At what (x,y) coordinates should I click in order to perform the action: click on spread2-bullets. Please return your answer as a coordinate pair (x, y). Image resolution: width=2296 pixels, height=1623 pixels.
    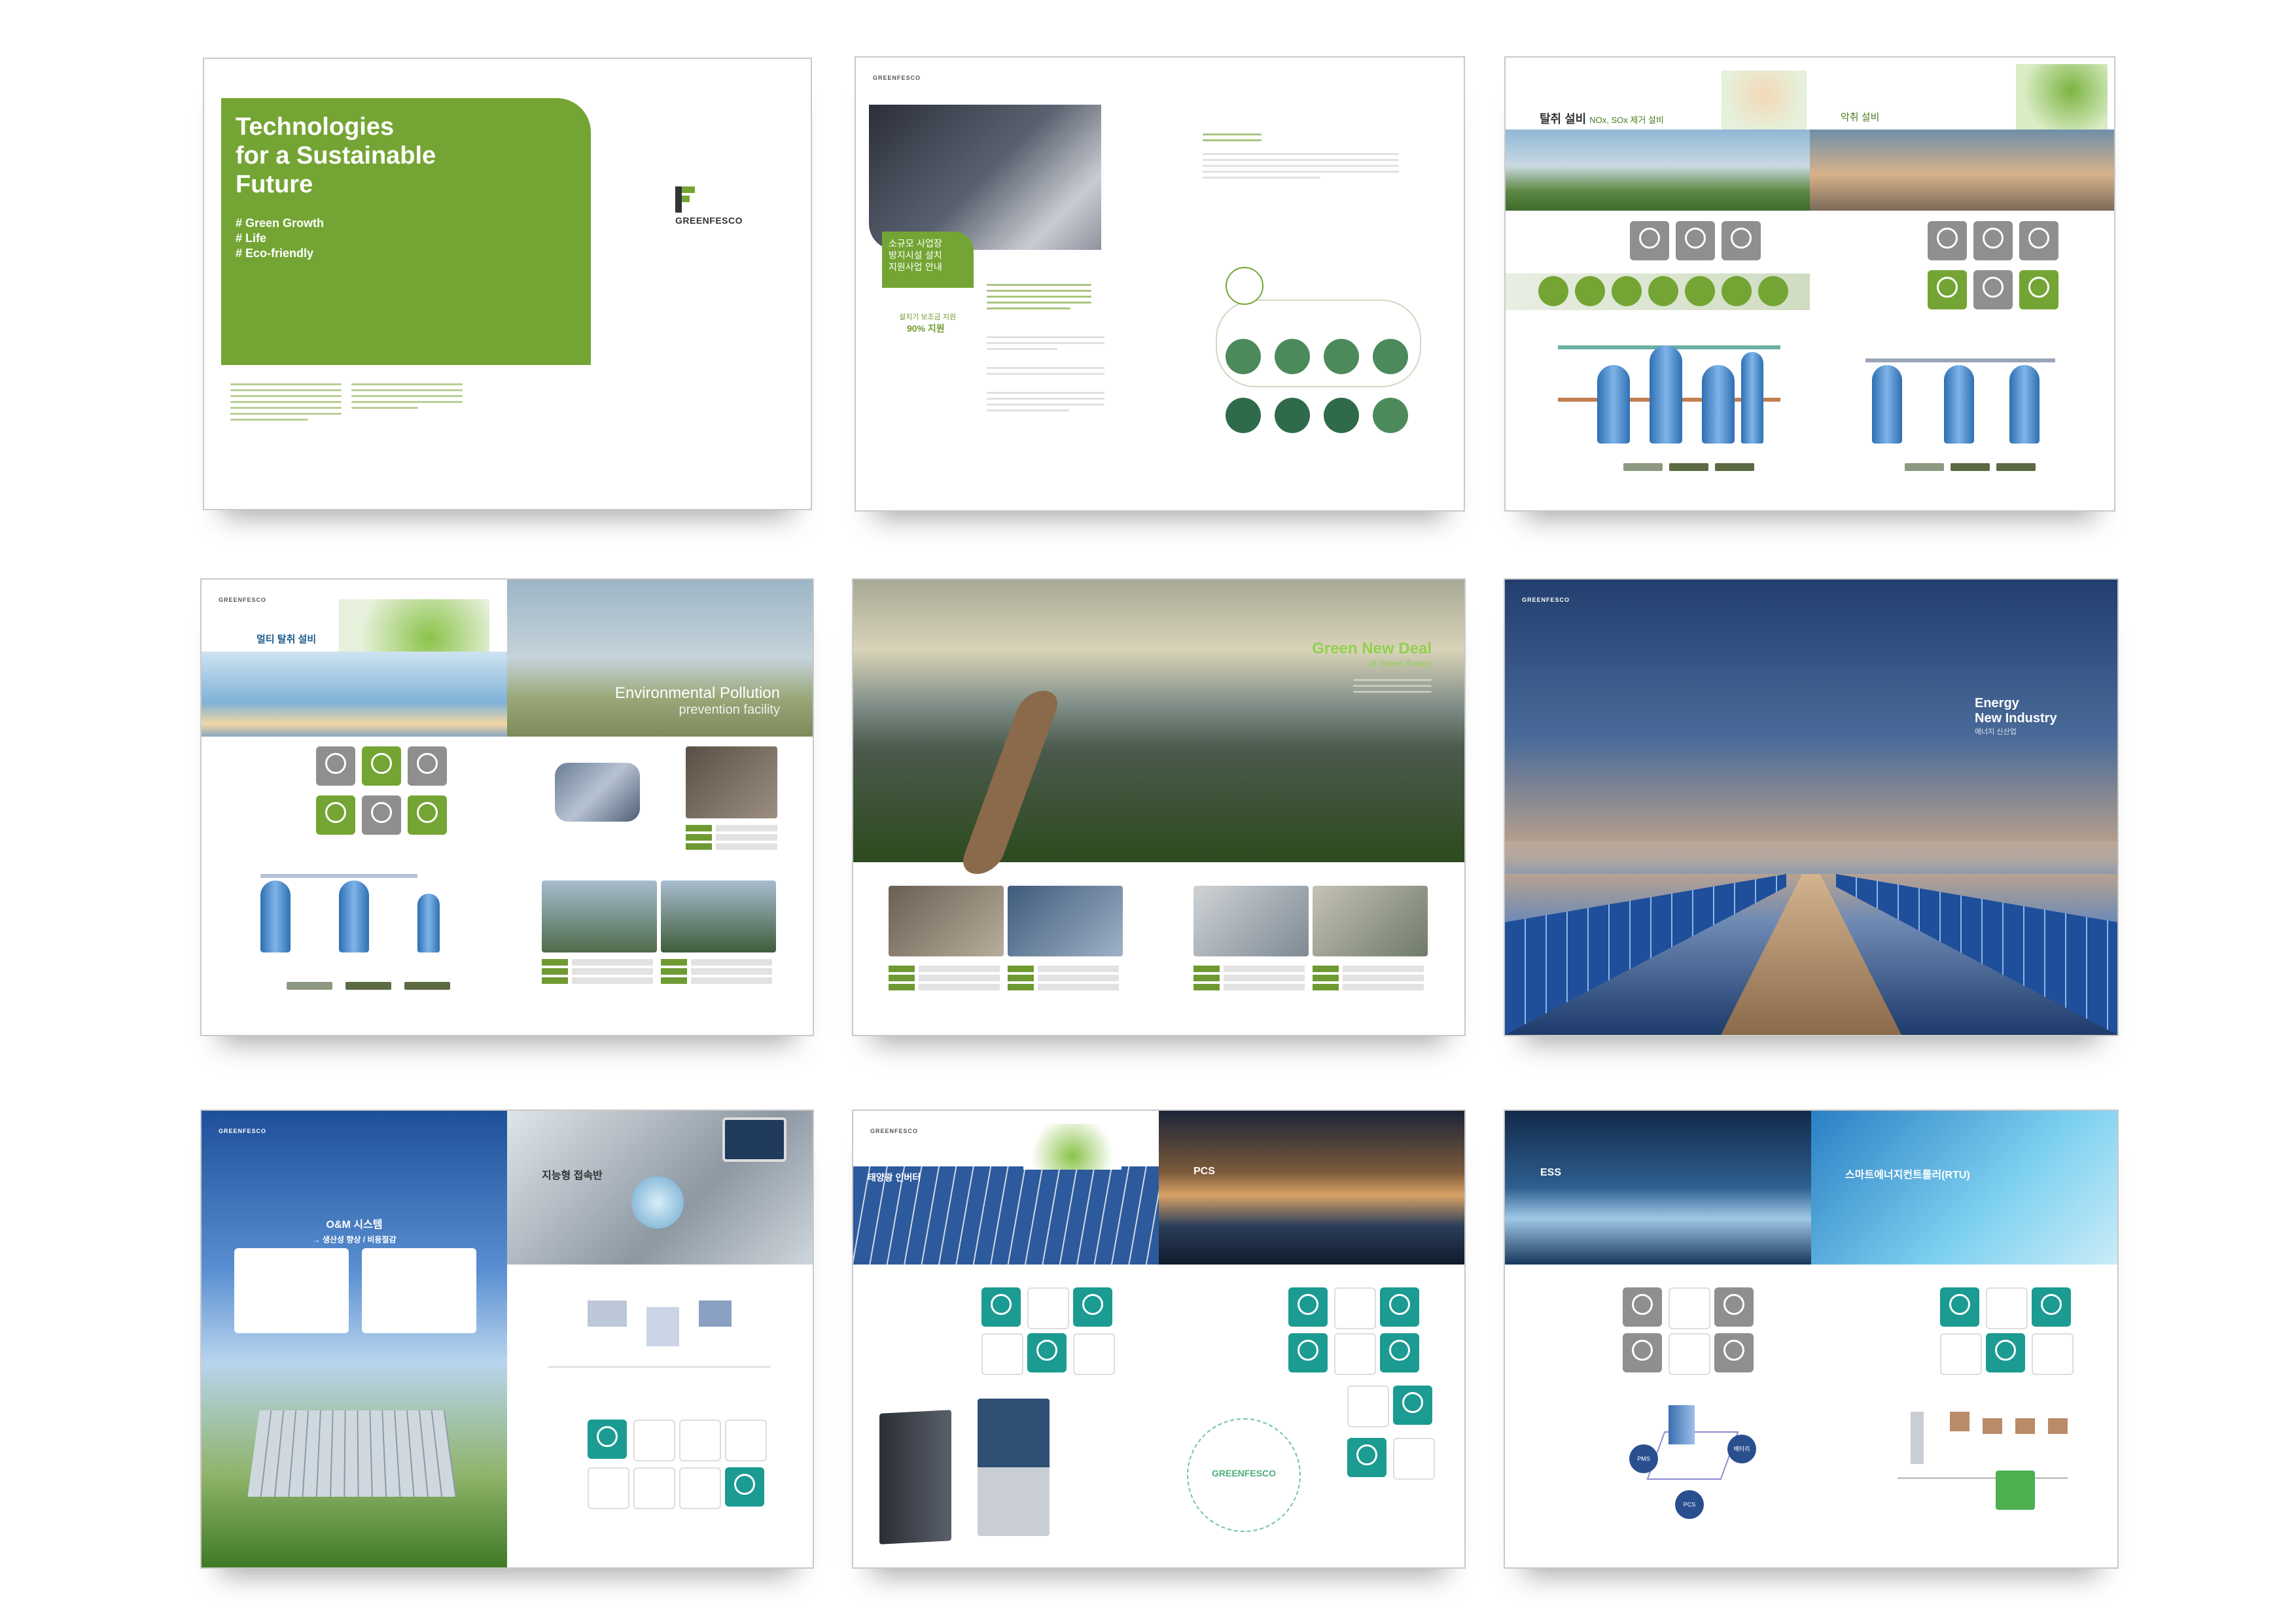
    Looking at the image, I should click on (1045, 374).